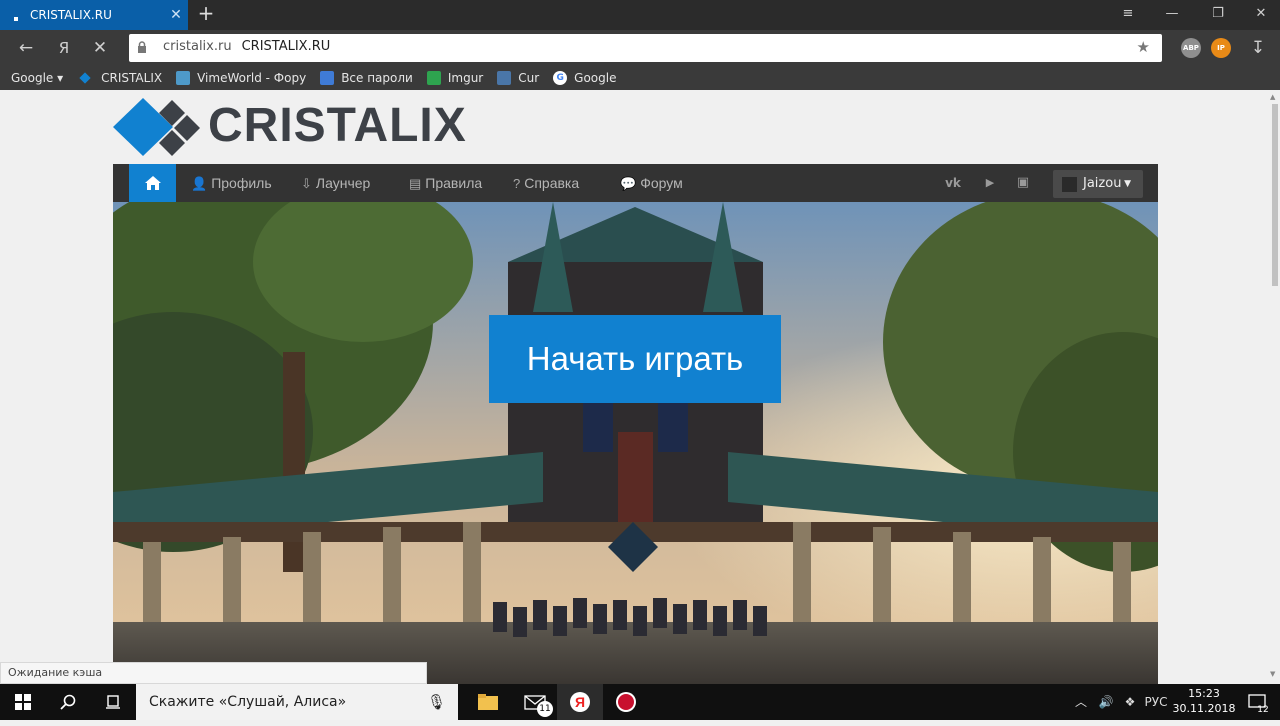 This screenshot has height=726, width=1280. I want to click on mail-badge: 11, so click(545, 709).